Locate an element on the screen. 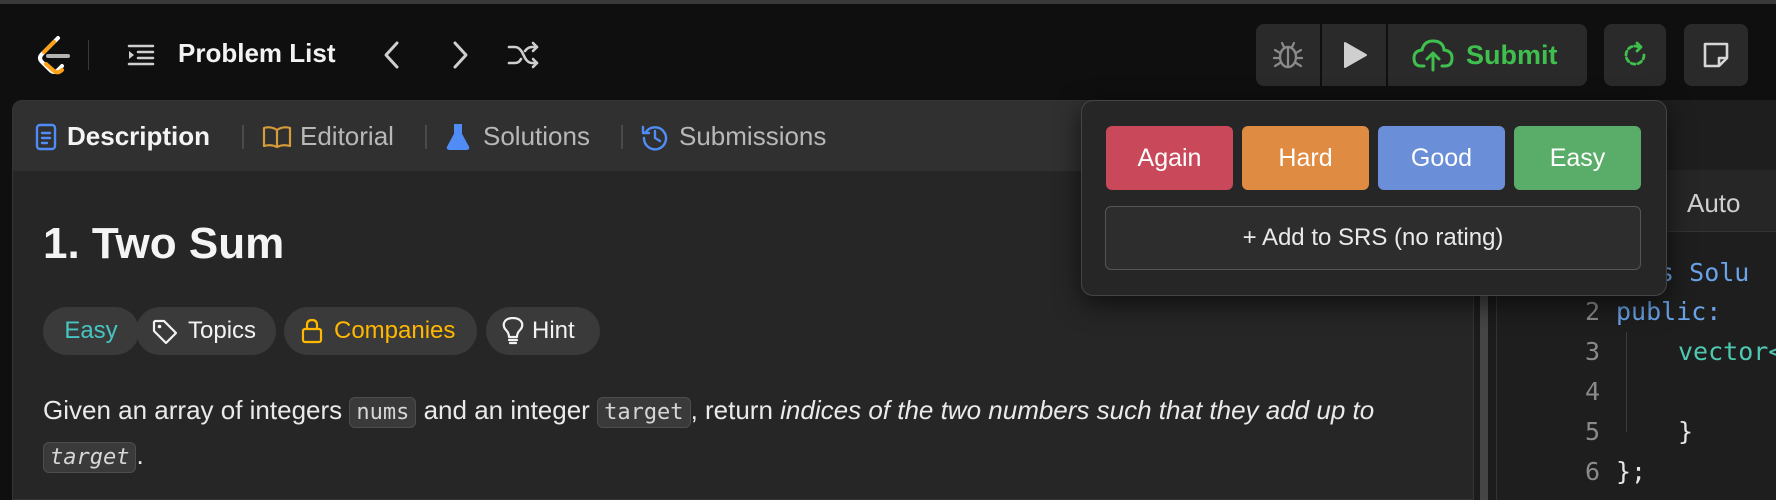  rate-hard-button: Hard is located at coordinates (1305, 158).